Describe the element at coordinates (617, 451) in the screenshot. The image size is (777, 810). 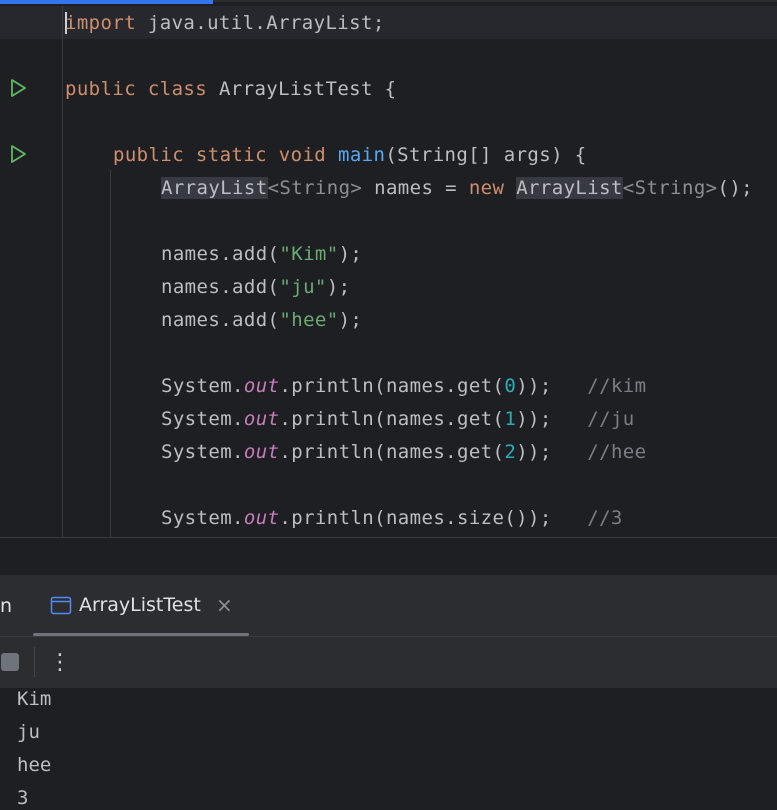
I see `line-comment: //hee` at that location.